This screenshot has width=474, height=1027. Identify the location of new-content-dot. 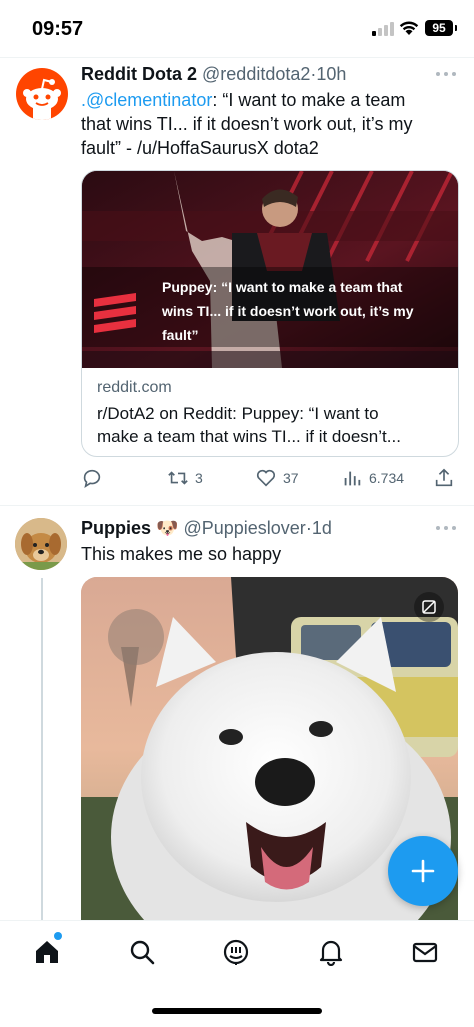
(58, 936).